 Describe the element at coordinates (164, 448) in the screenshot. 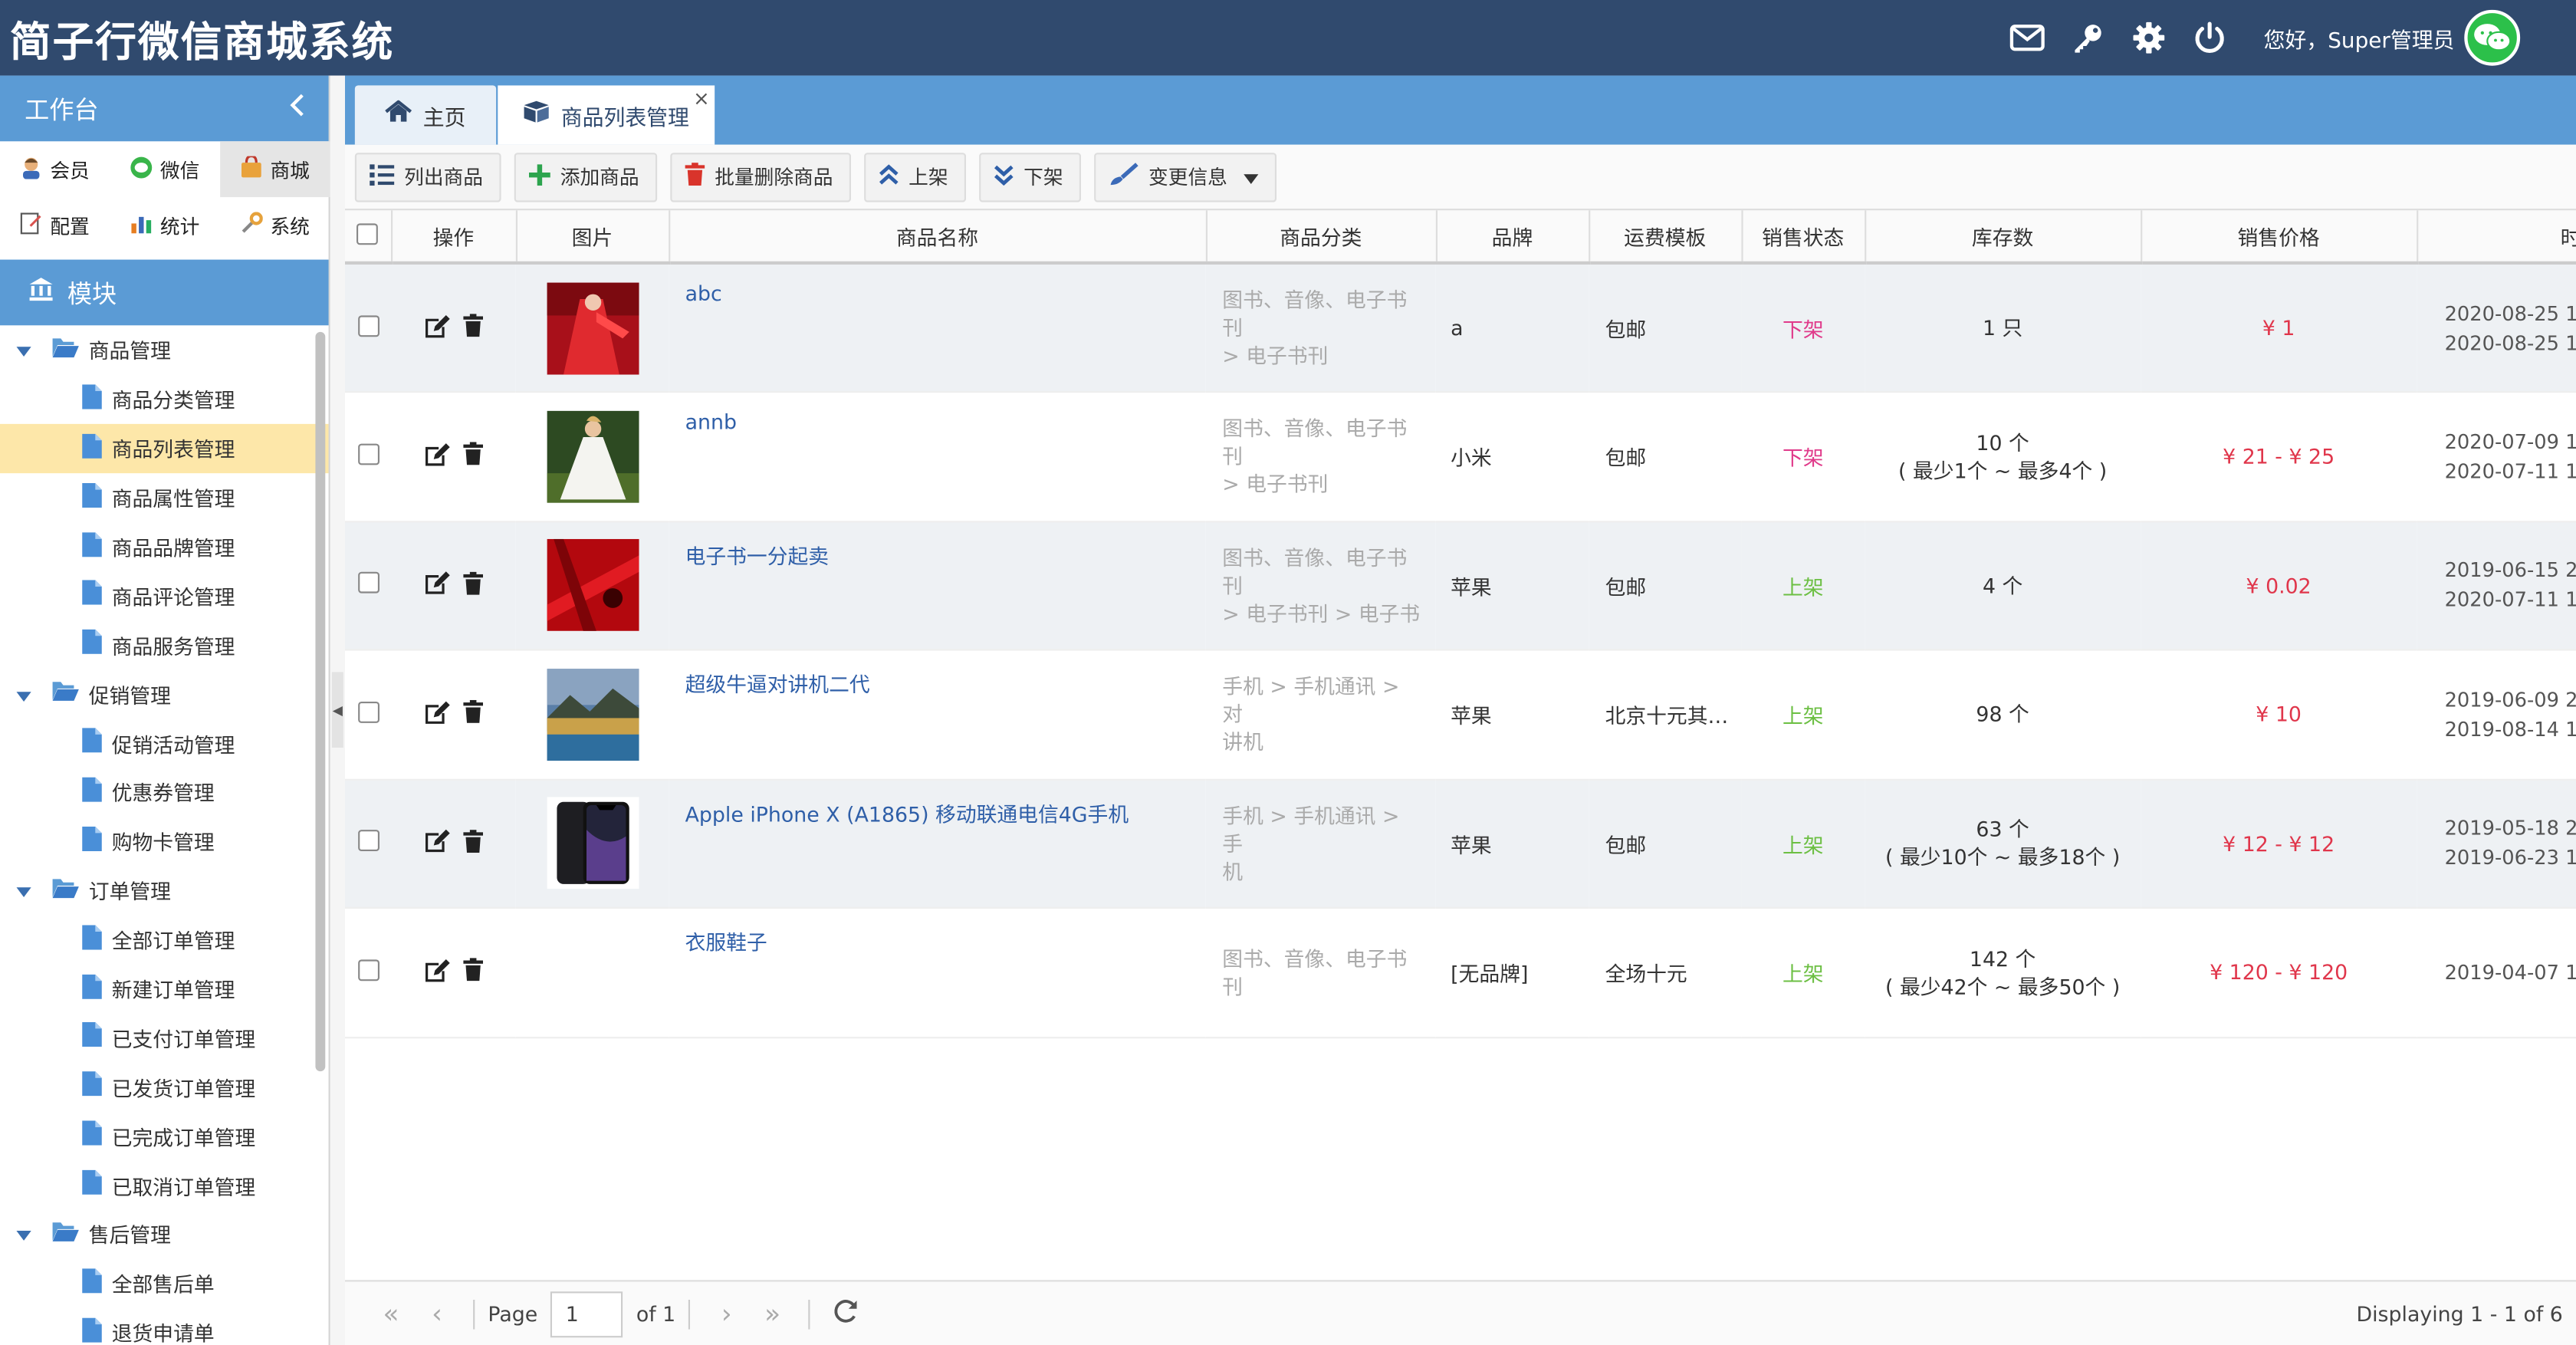

I see `tree-item: 商品列表管理` at that location.